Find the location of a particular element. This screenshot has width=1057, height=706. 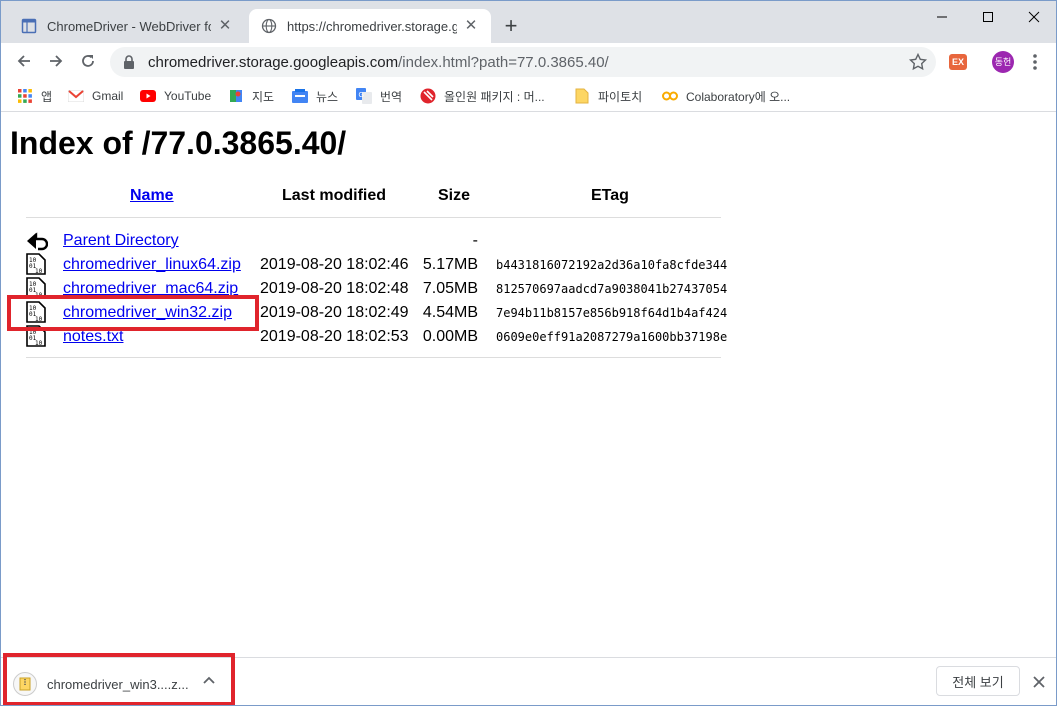

bookmark-label: 파이토치 is located at coordinates (620, 96).